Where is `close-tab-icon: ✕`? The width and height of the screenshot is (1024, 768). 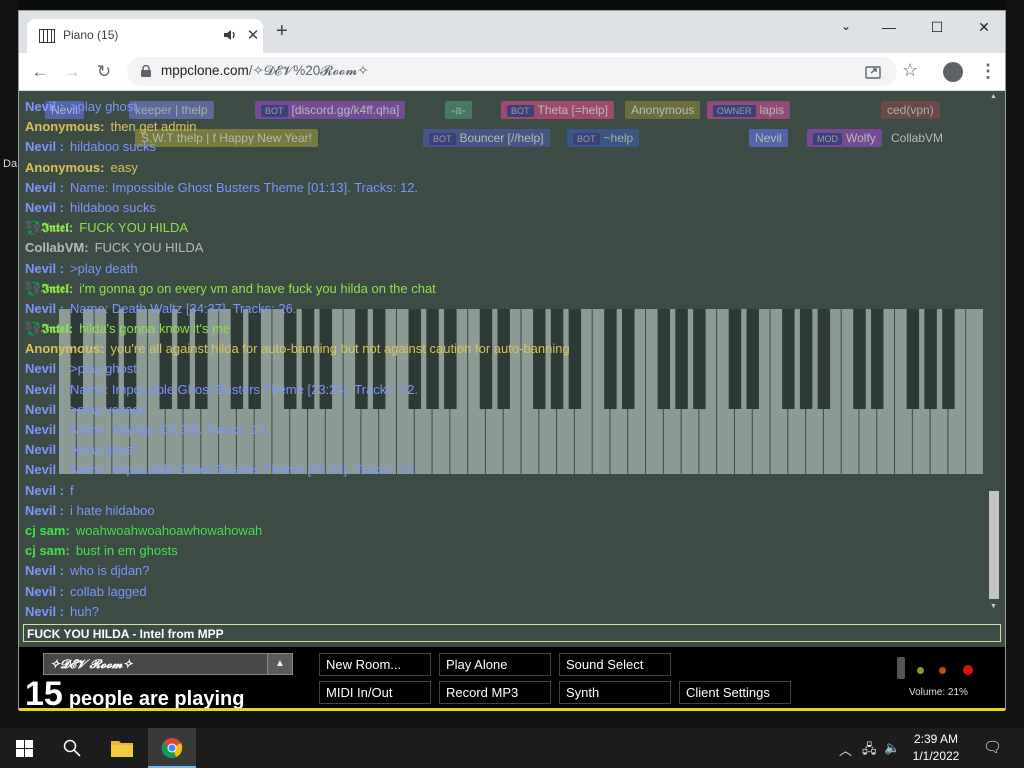
close-tab-icon: ✕ is located at coordinates (253, 35).